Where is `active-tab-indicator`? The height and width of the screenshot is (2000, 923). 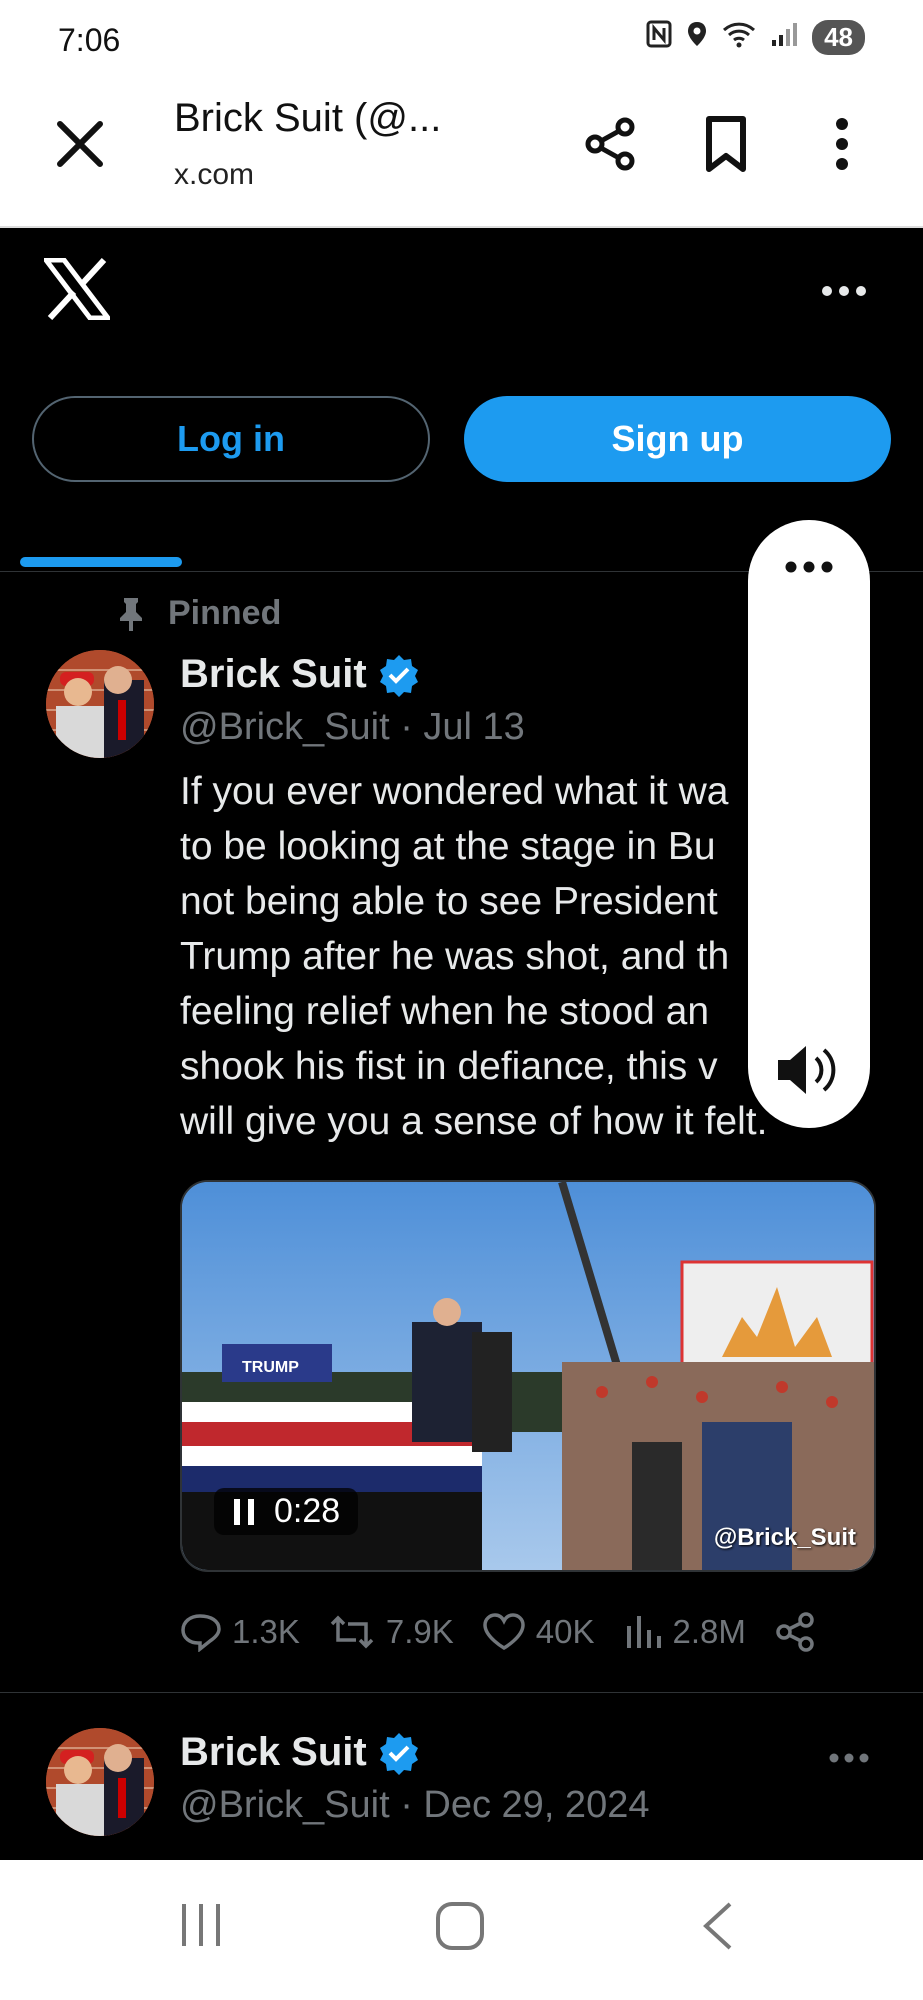
active-tab-indicator is located at coordinates (101, 562).